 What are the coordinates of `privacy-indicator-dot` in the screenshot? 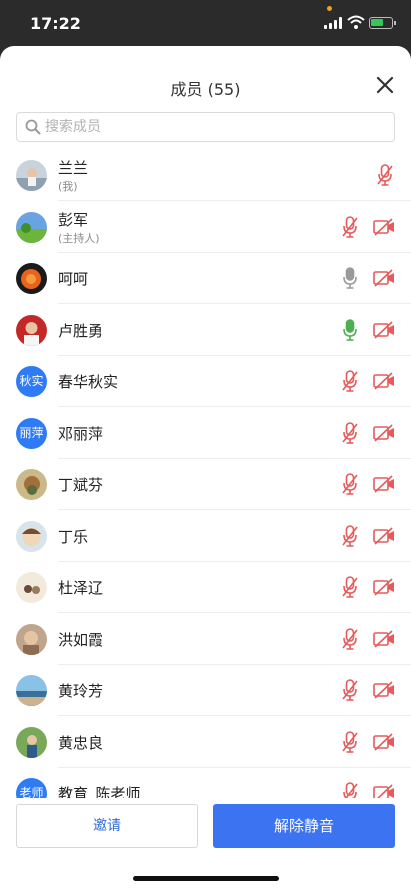 It's located at (329, 8).